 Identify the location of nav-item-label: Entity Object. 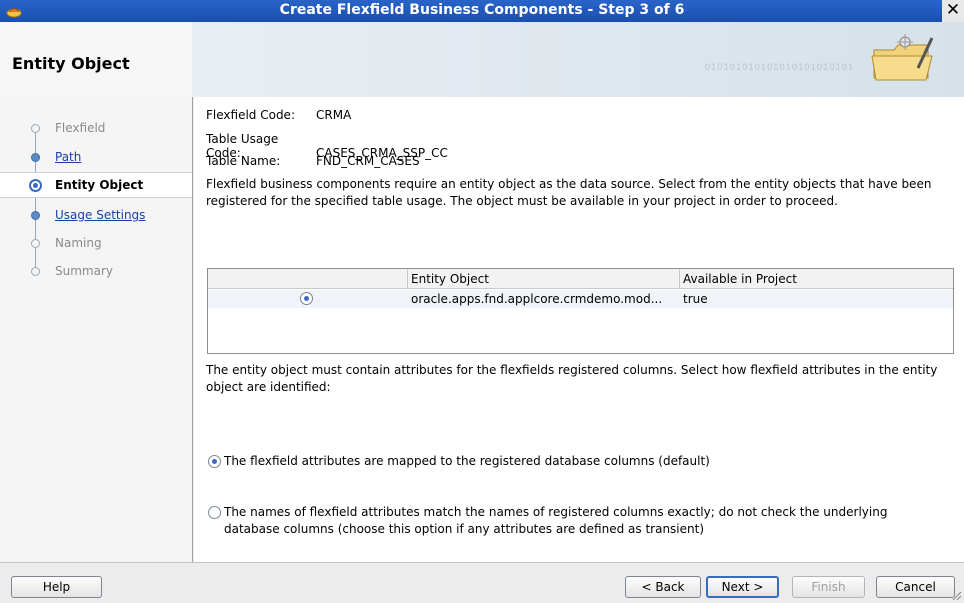
(99, 185).